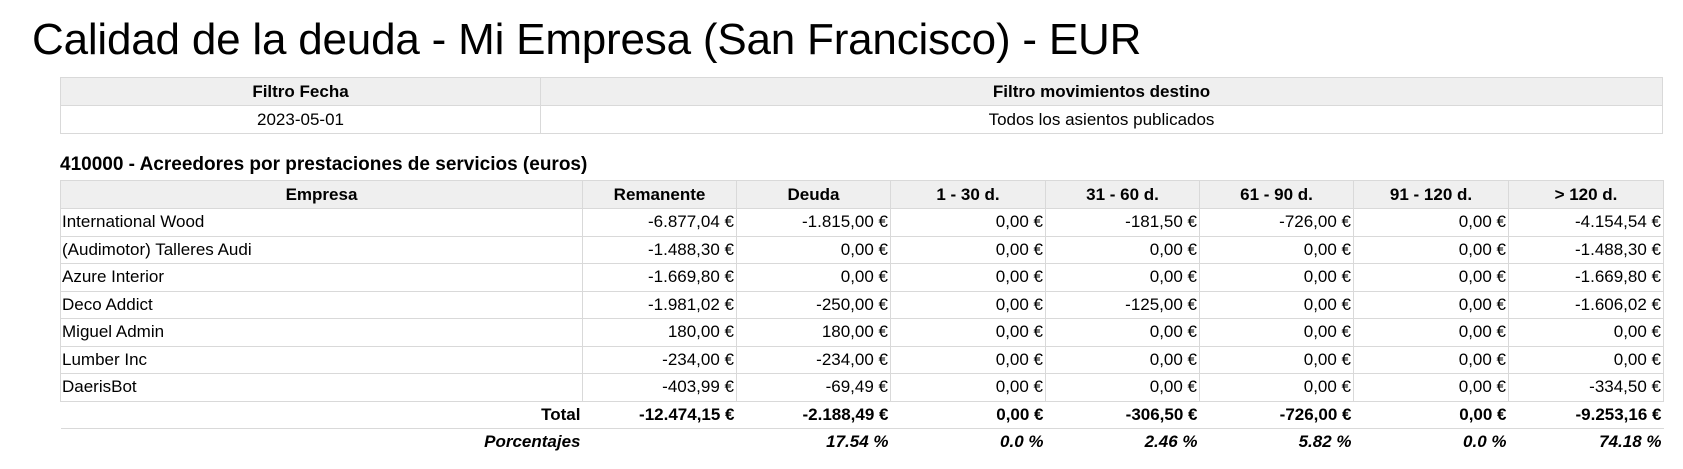 Image resolution: width=1683 pixels, height=469 pixels. What do you see at coordinates (813, 194) in the screenshot?
I see `column-header: Deuda` at bounding box center [813, 194].